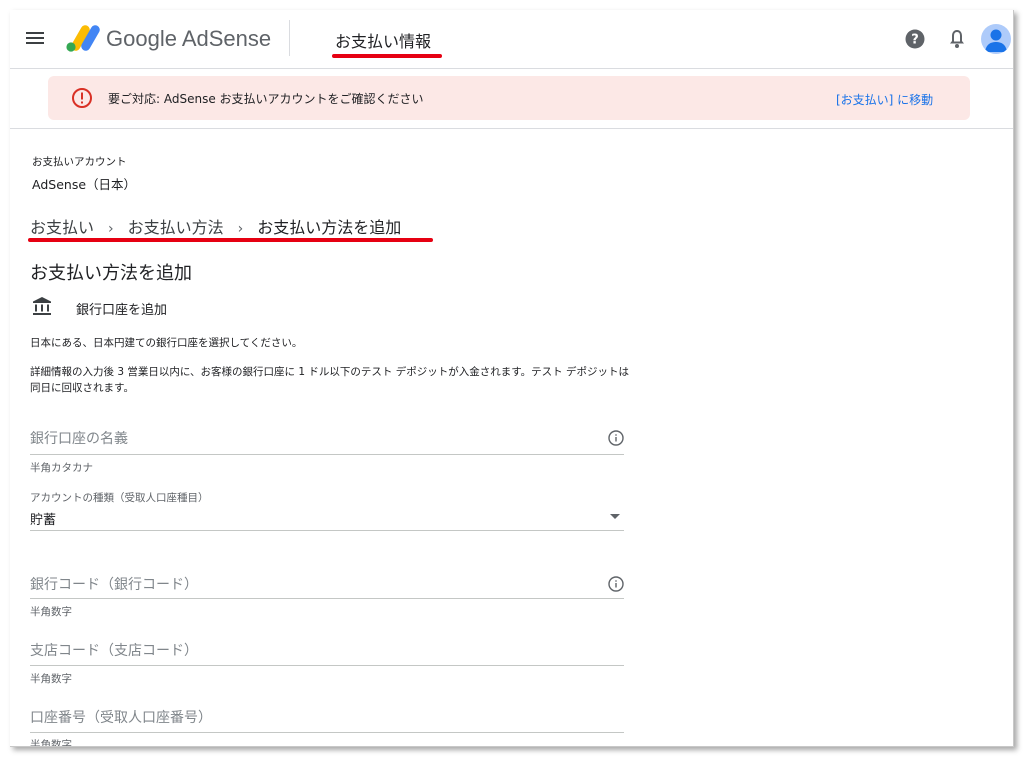 Image resolution: width=1024 pixels, height=757 pixels. Describe the element at coordinates (51, 612) in the screenshot. I see `bank-code-hint: 半角数字` at that location.